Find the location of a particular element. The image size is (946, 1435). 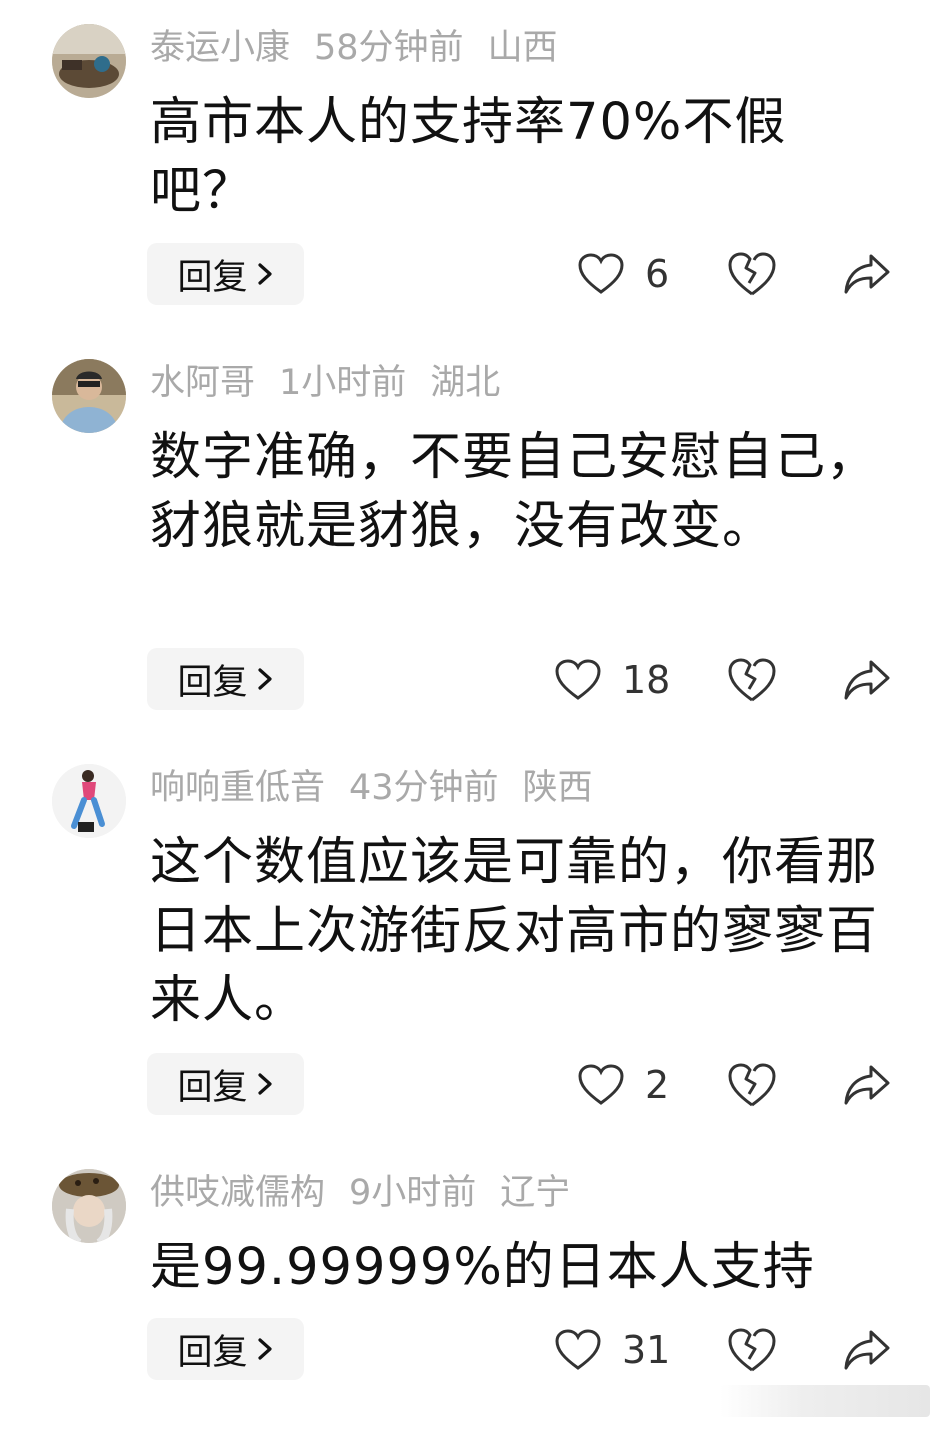

comment-meta: 水阿哥 1小时前 湖北 is located at coordinates (337, 383).